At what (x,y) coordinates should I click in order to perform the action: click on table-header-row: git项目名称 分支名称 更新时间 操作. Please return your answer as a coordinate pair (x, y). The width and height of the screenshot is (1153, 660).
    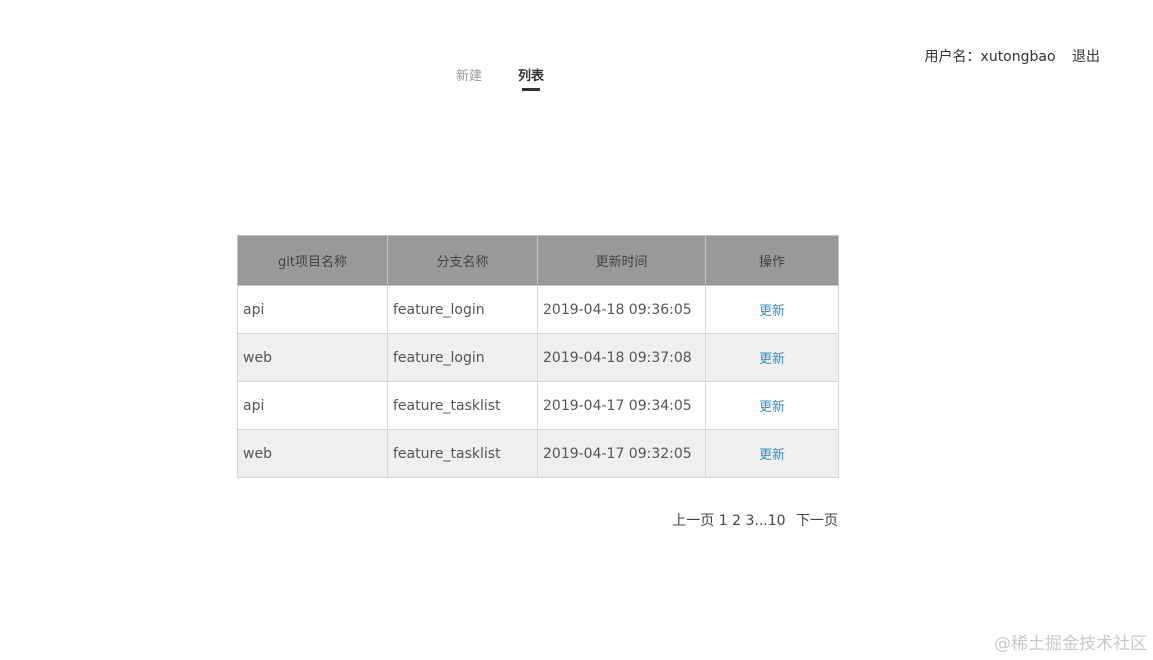
    Looking at the image, I should click on (538, 260).